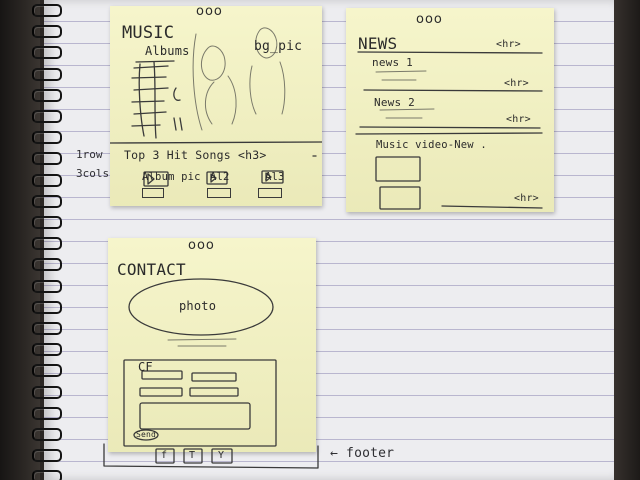  I want to click on contact-sticky-note: ooo CONTACT photo CF Send, so click(212, 345).